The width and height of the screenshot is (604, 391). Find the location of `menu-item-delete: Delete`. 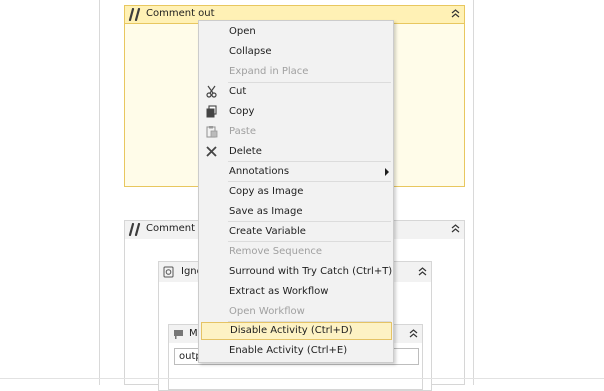

menu-item-delete: Delete is located at coordinates (296, 152).